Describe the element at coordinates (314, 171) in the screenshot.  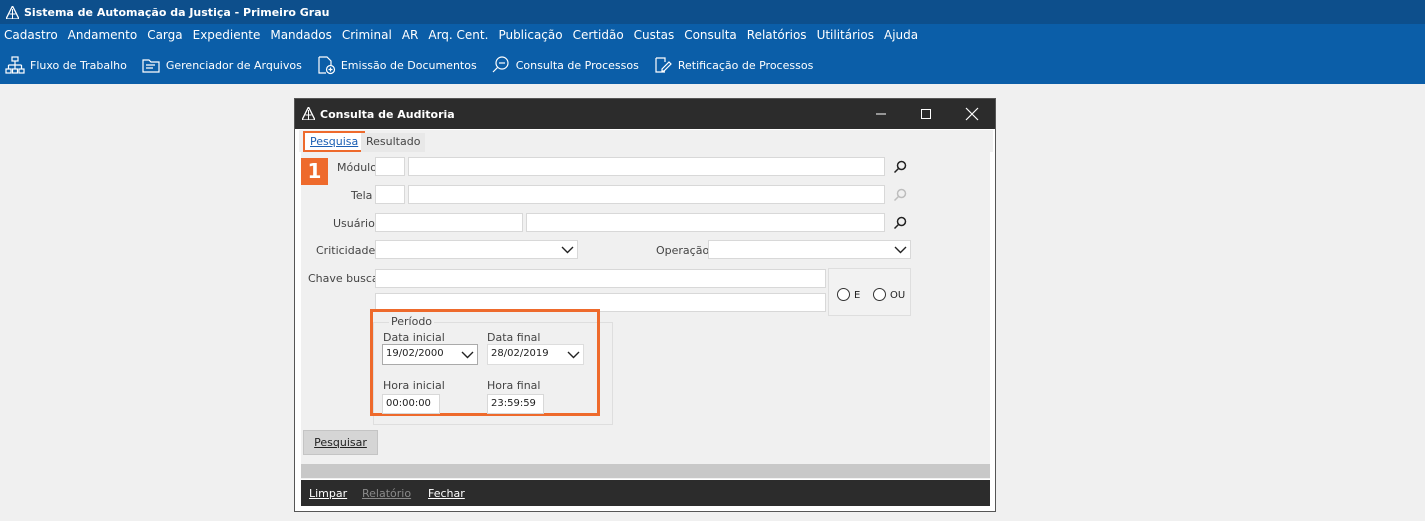
I see `step-badge: 1` at that location.